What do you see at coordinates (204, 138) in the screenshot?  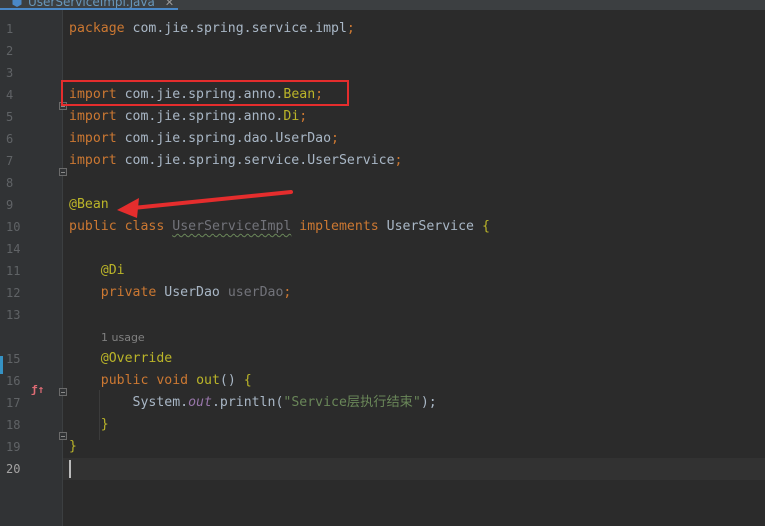 I see `code-line-6: import com.jie.spring.dao.UserDao;` at bounding box center [204, 138].